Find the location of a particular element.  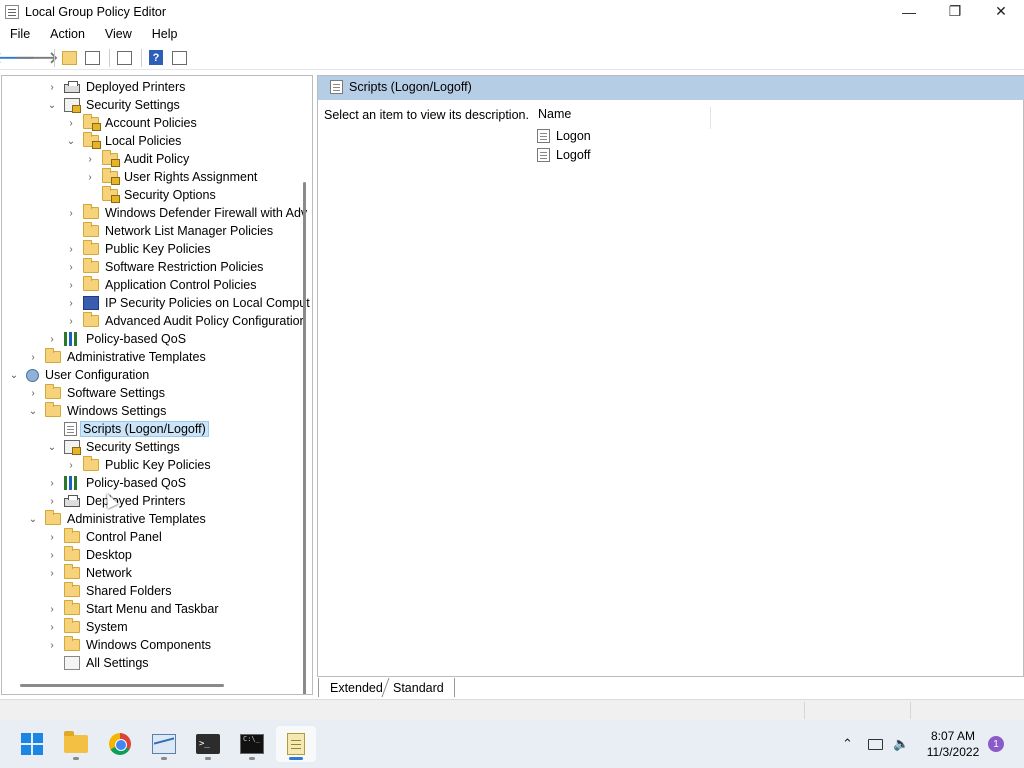

tree-item: › Control Panel is located at coordinates (104, 537).